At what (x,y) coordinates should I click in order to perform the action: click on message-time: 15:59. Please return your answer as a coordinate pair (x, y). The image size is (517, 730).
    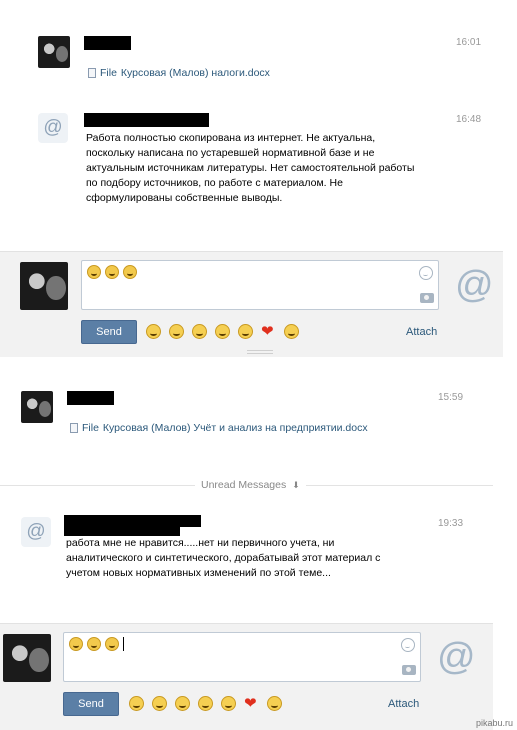
    Looking at the image, I should click on (451, 397).